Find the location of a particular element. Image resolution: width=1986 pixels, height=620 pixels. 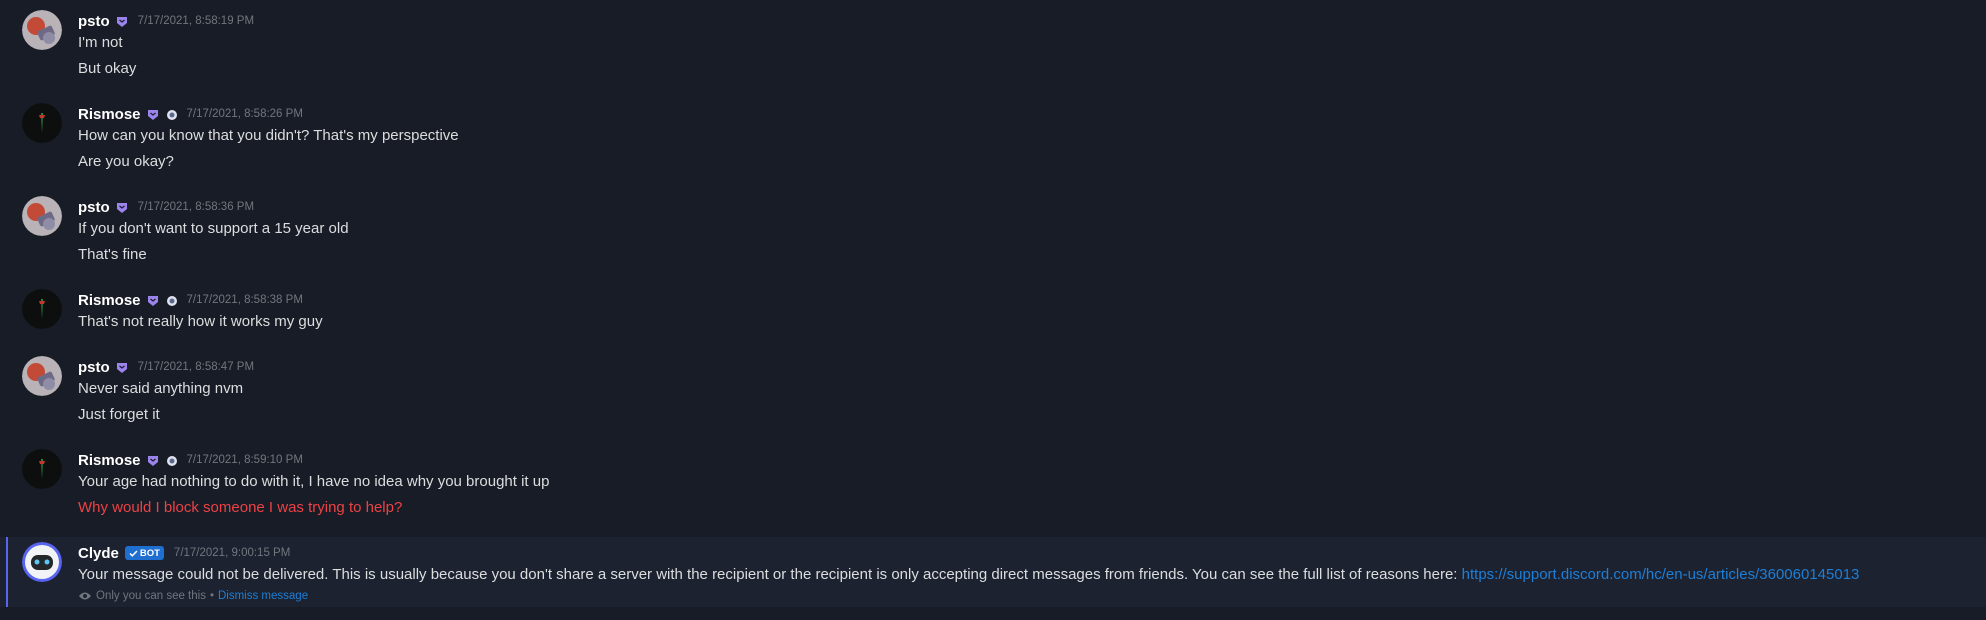

check-icon is located at coordinates (133, 553).